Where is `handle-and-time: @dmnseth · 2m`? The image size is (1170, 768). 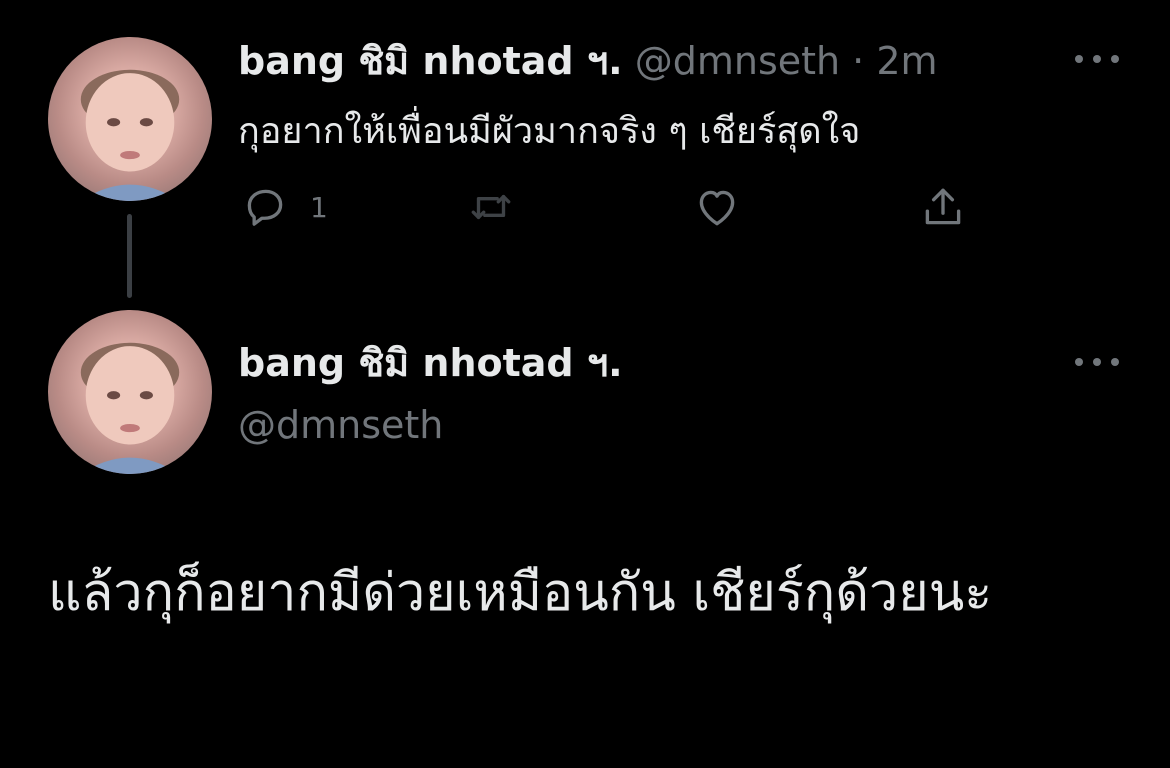 handle-and-time: @dmnseth · 2m is located at coordinates (786, 61).